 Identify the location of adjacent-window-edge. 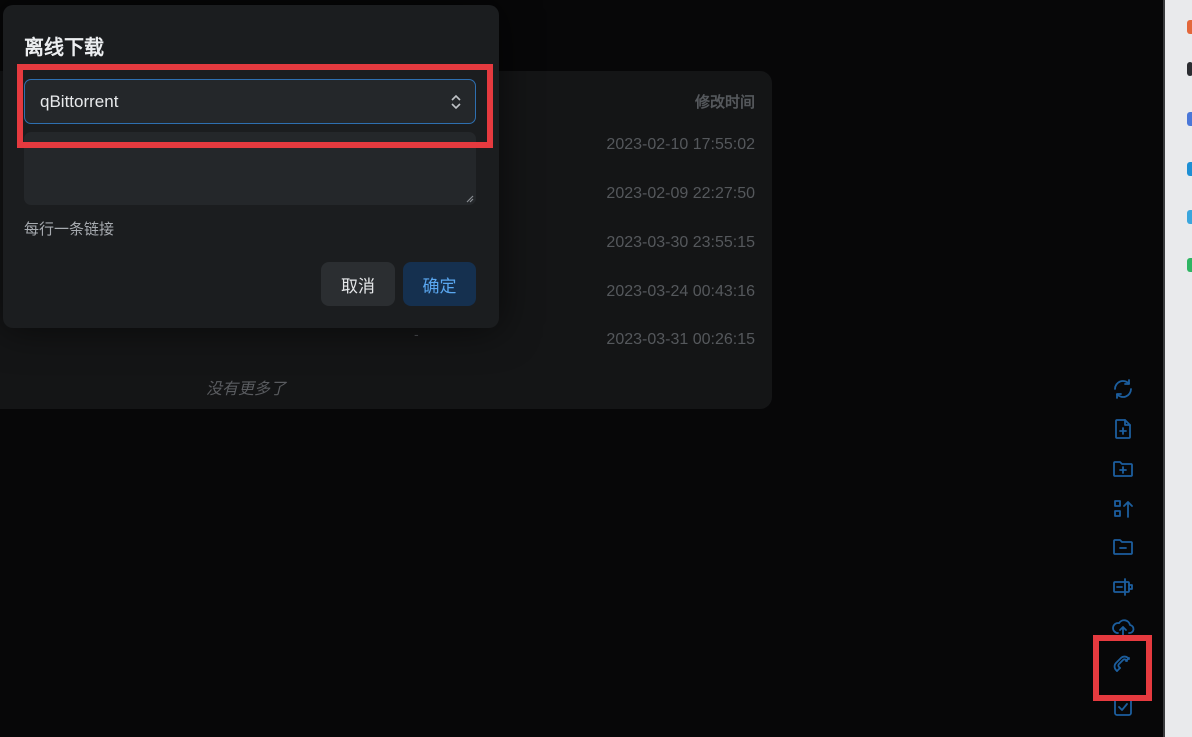
(1177, 368).